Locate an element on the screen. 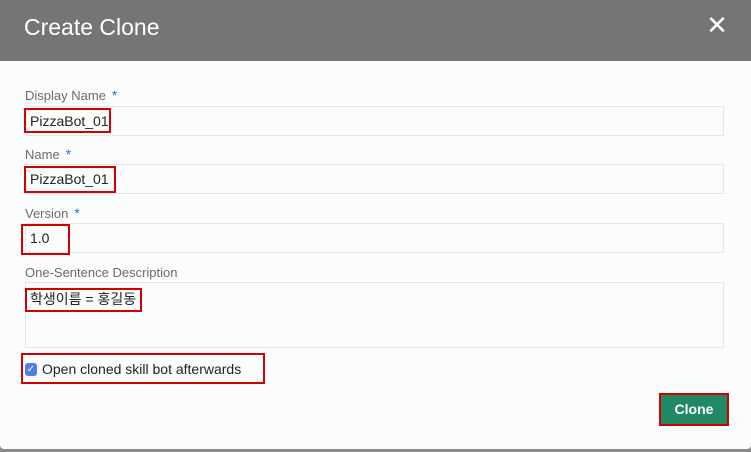 The image size is (751, 452). clone-button: Clone is located at coordinates (694, 409).